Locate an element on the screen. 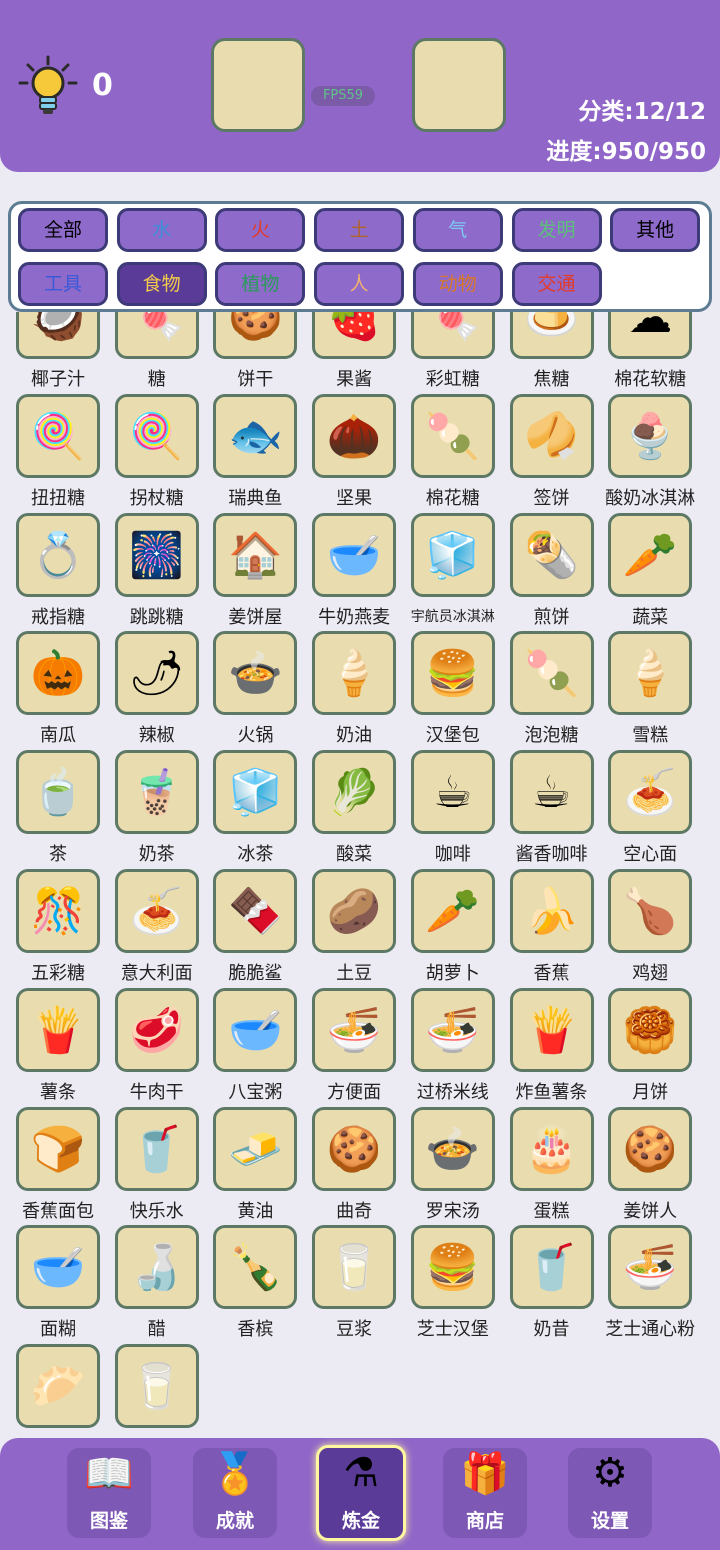  element-item: 🥔 土豆 is located at coordinates (360, 928).